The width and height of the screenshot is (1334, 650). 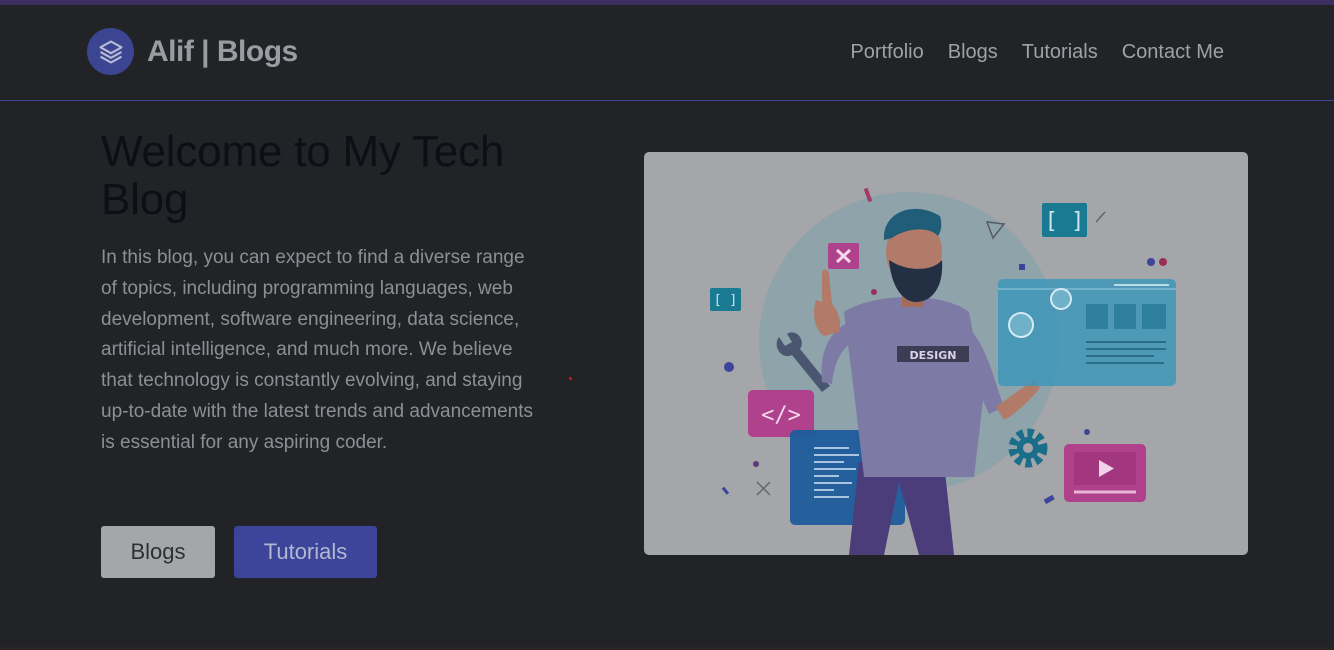 I want to click on close-icon, so click(x=843, y=256).